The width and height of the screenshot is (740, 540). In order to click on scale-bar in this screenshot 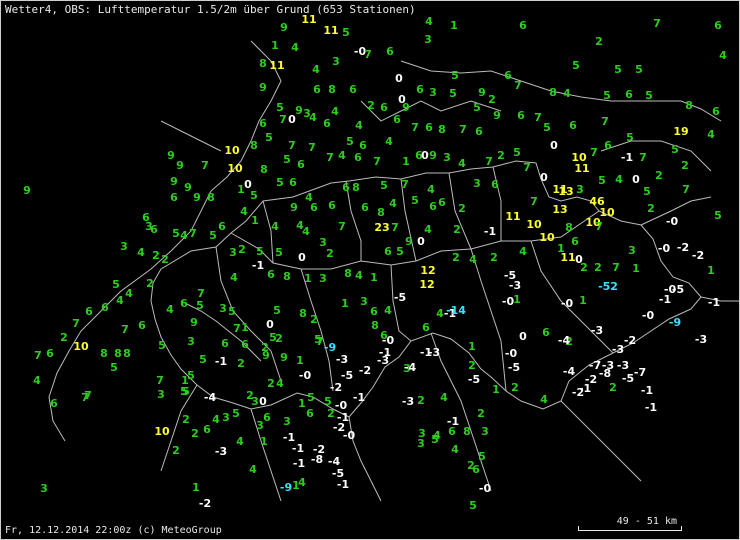, I will do `click(630, 528)`.